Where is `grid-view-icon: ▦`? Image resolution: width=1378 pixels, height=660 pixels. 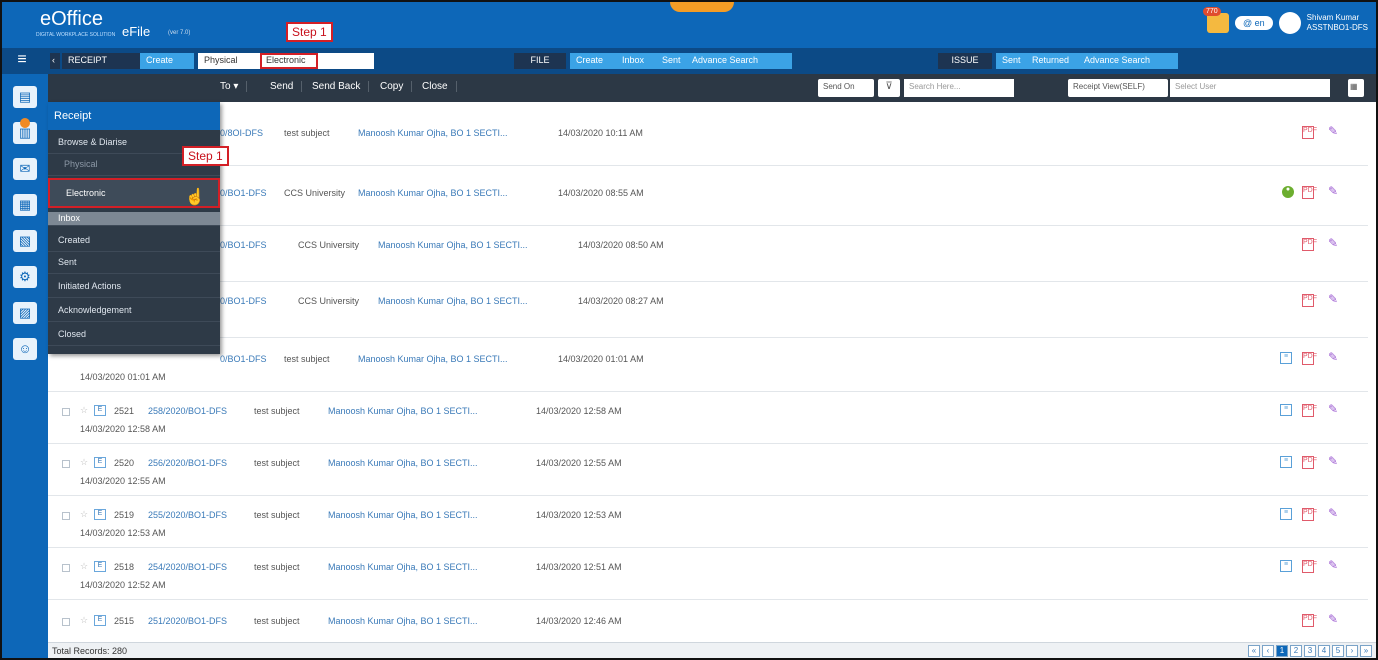 grid-view-icon: ▦ is located at coordinates (1356, 88).